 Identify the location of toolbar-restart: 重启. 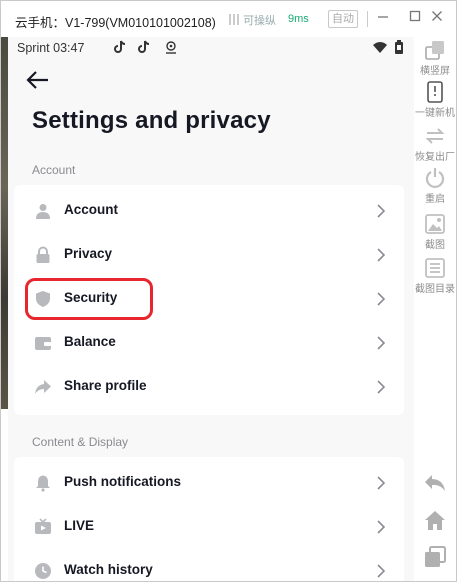
(435, 186).